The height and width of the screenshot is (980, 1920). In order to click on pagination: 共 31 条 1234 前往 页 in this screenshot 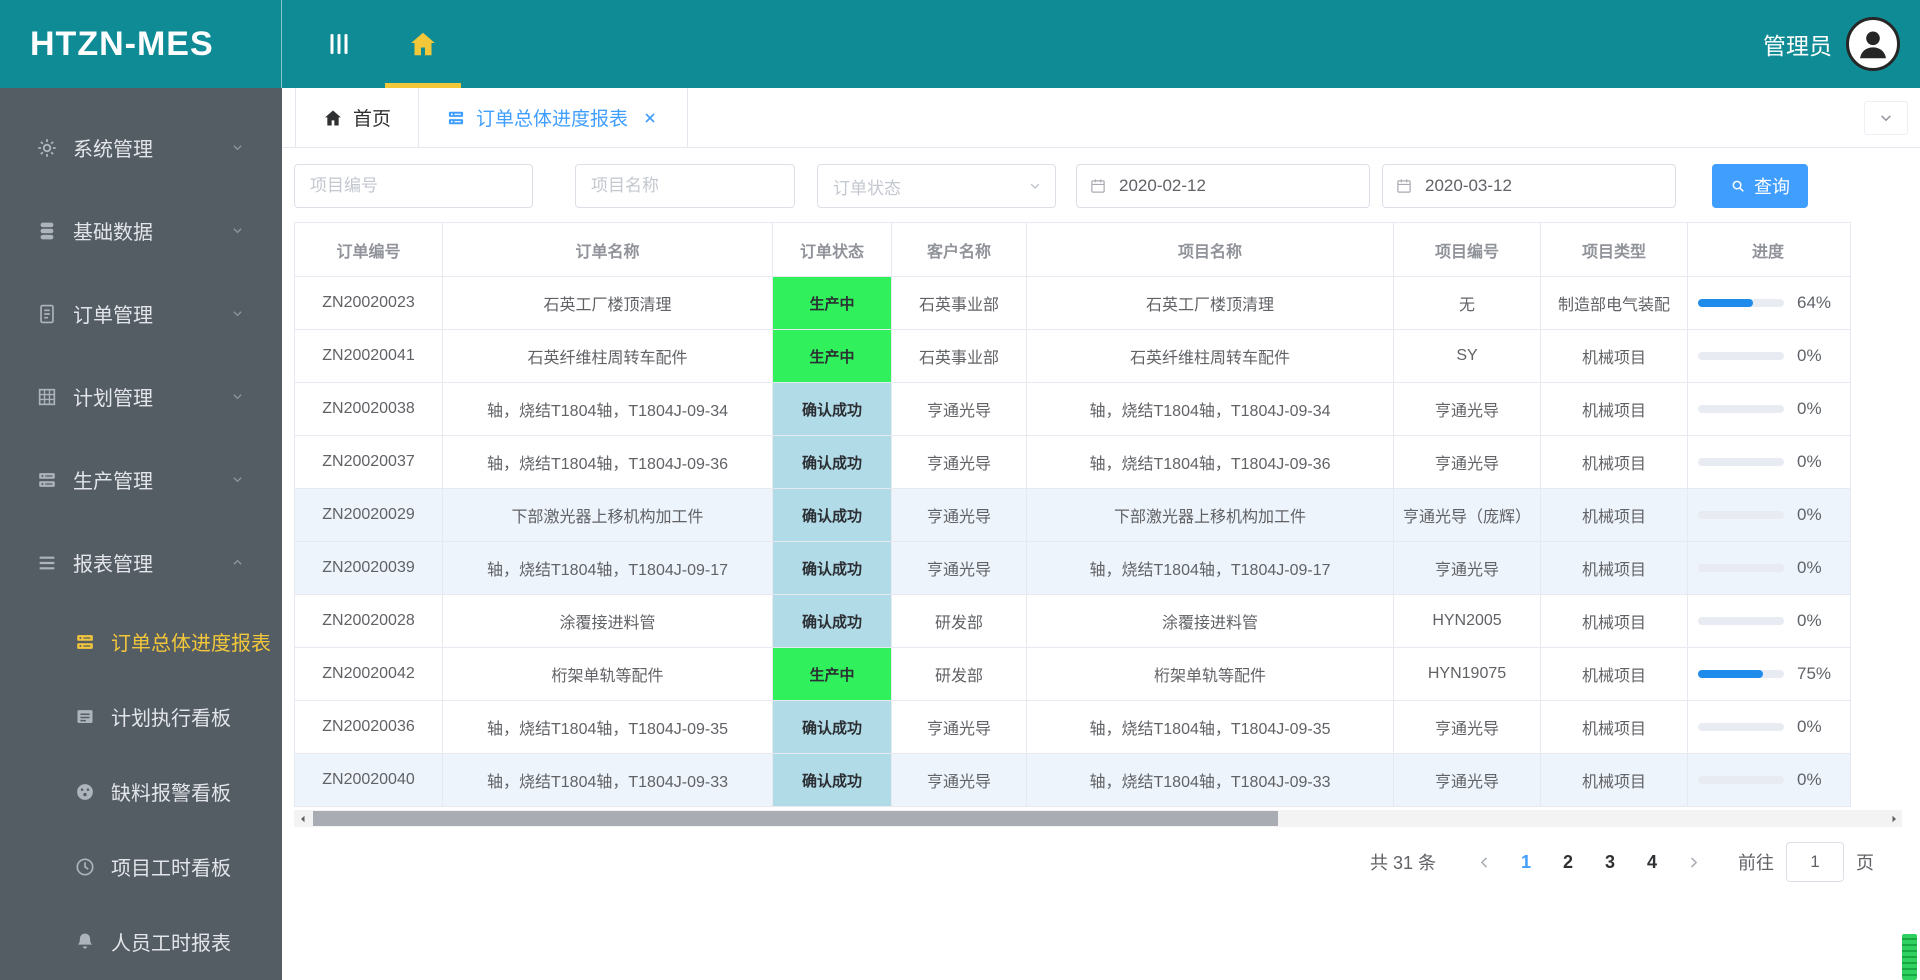, I will do `click(1078, 862)`.